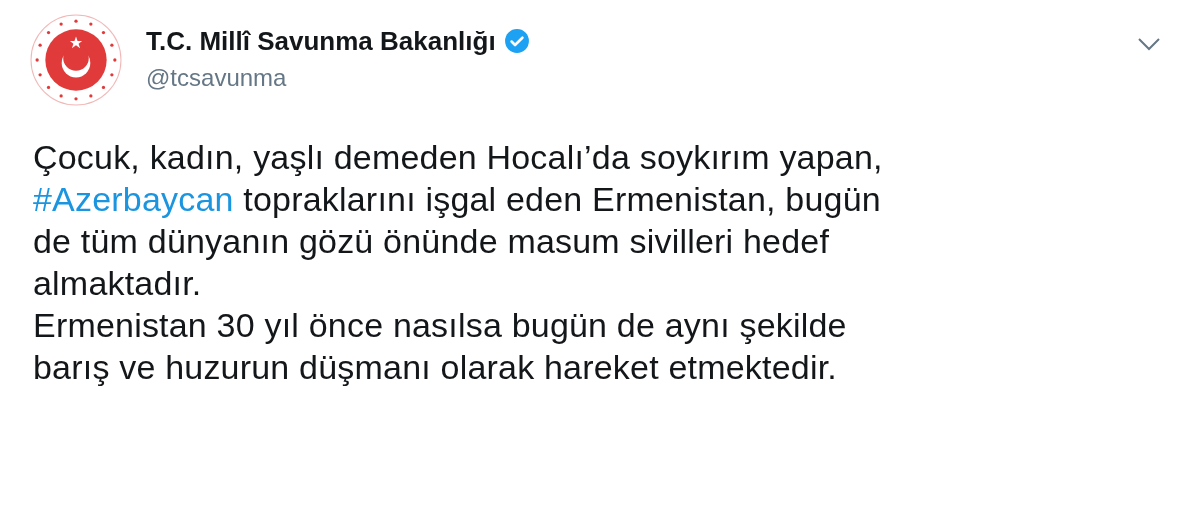 Image resolution: width=1200 pixels, height=511 pixels. I want to click on tweet-text: Ermenistan 30 yıl önce nasılsa bugün de aynı şekilde barış ve huzurun düşmanı olarak hareket etmektedir., so click(440, 346).